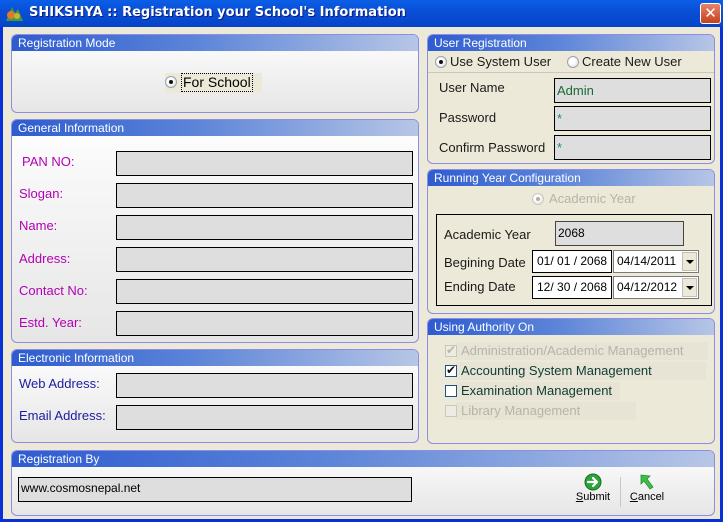 The height and width of the screenshot is (522, 723). I want to click on user-name-input: Admin, so click(632, 90).